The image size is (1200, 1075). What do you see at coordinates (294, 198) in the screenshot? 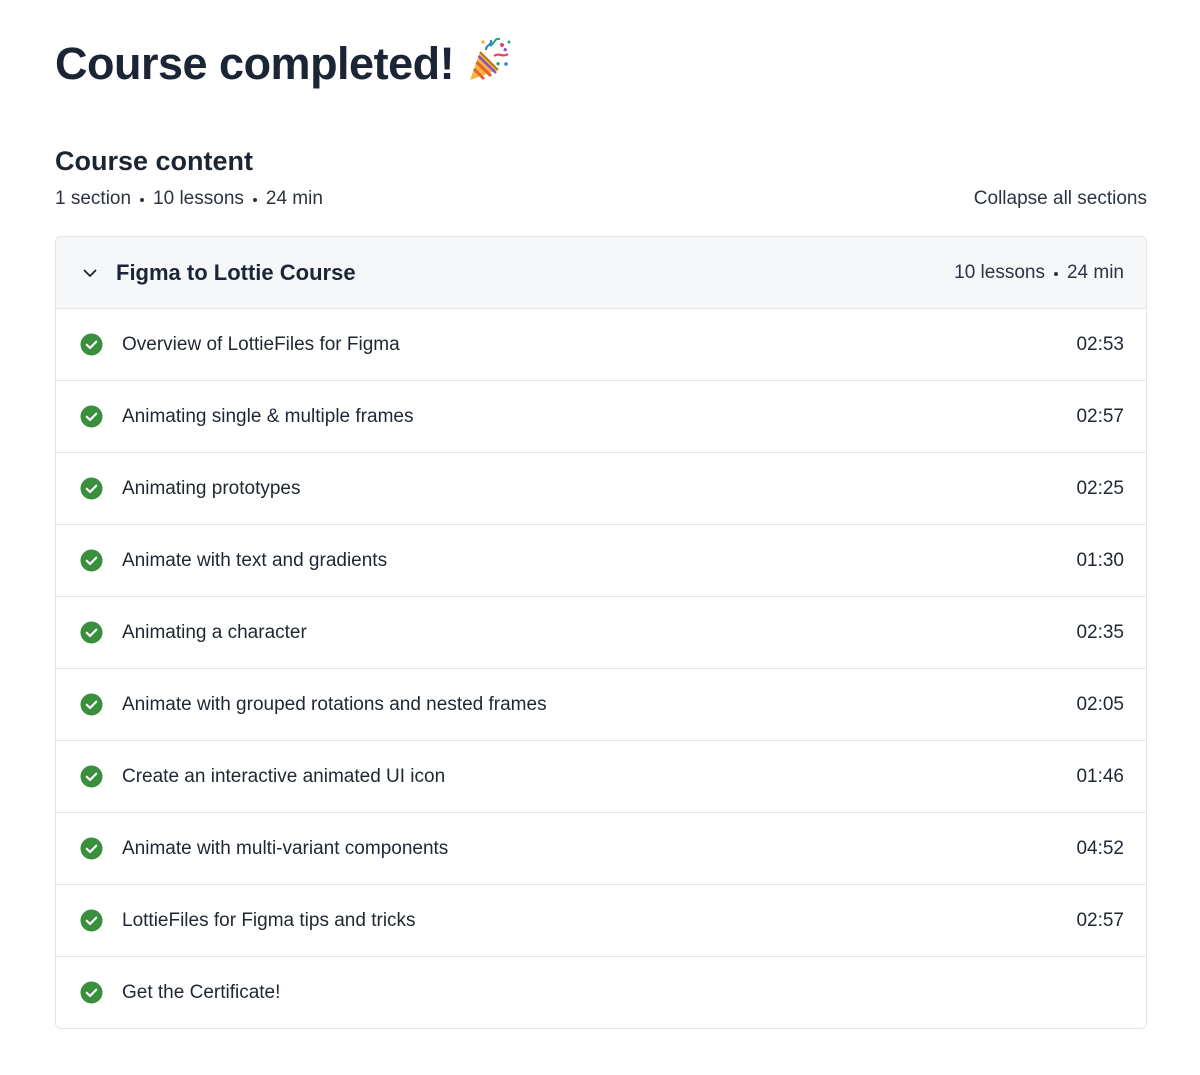
I see `total-duration: 24 min` at bounding box center [294, 198].